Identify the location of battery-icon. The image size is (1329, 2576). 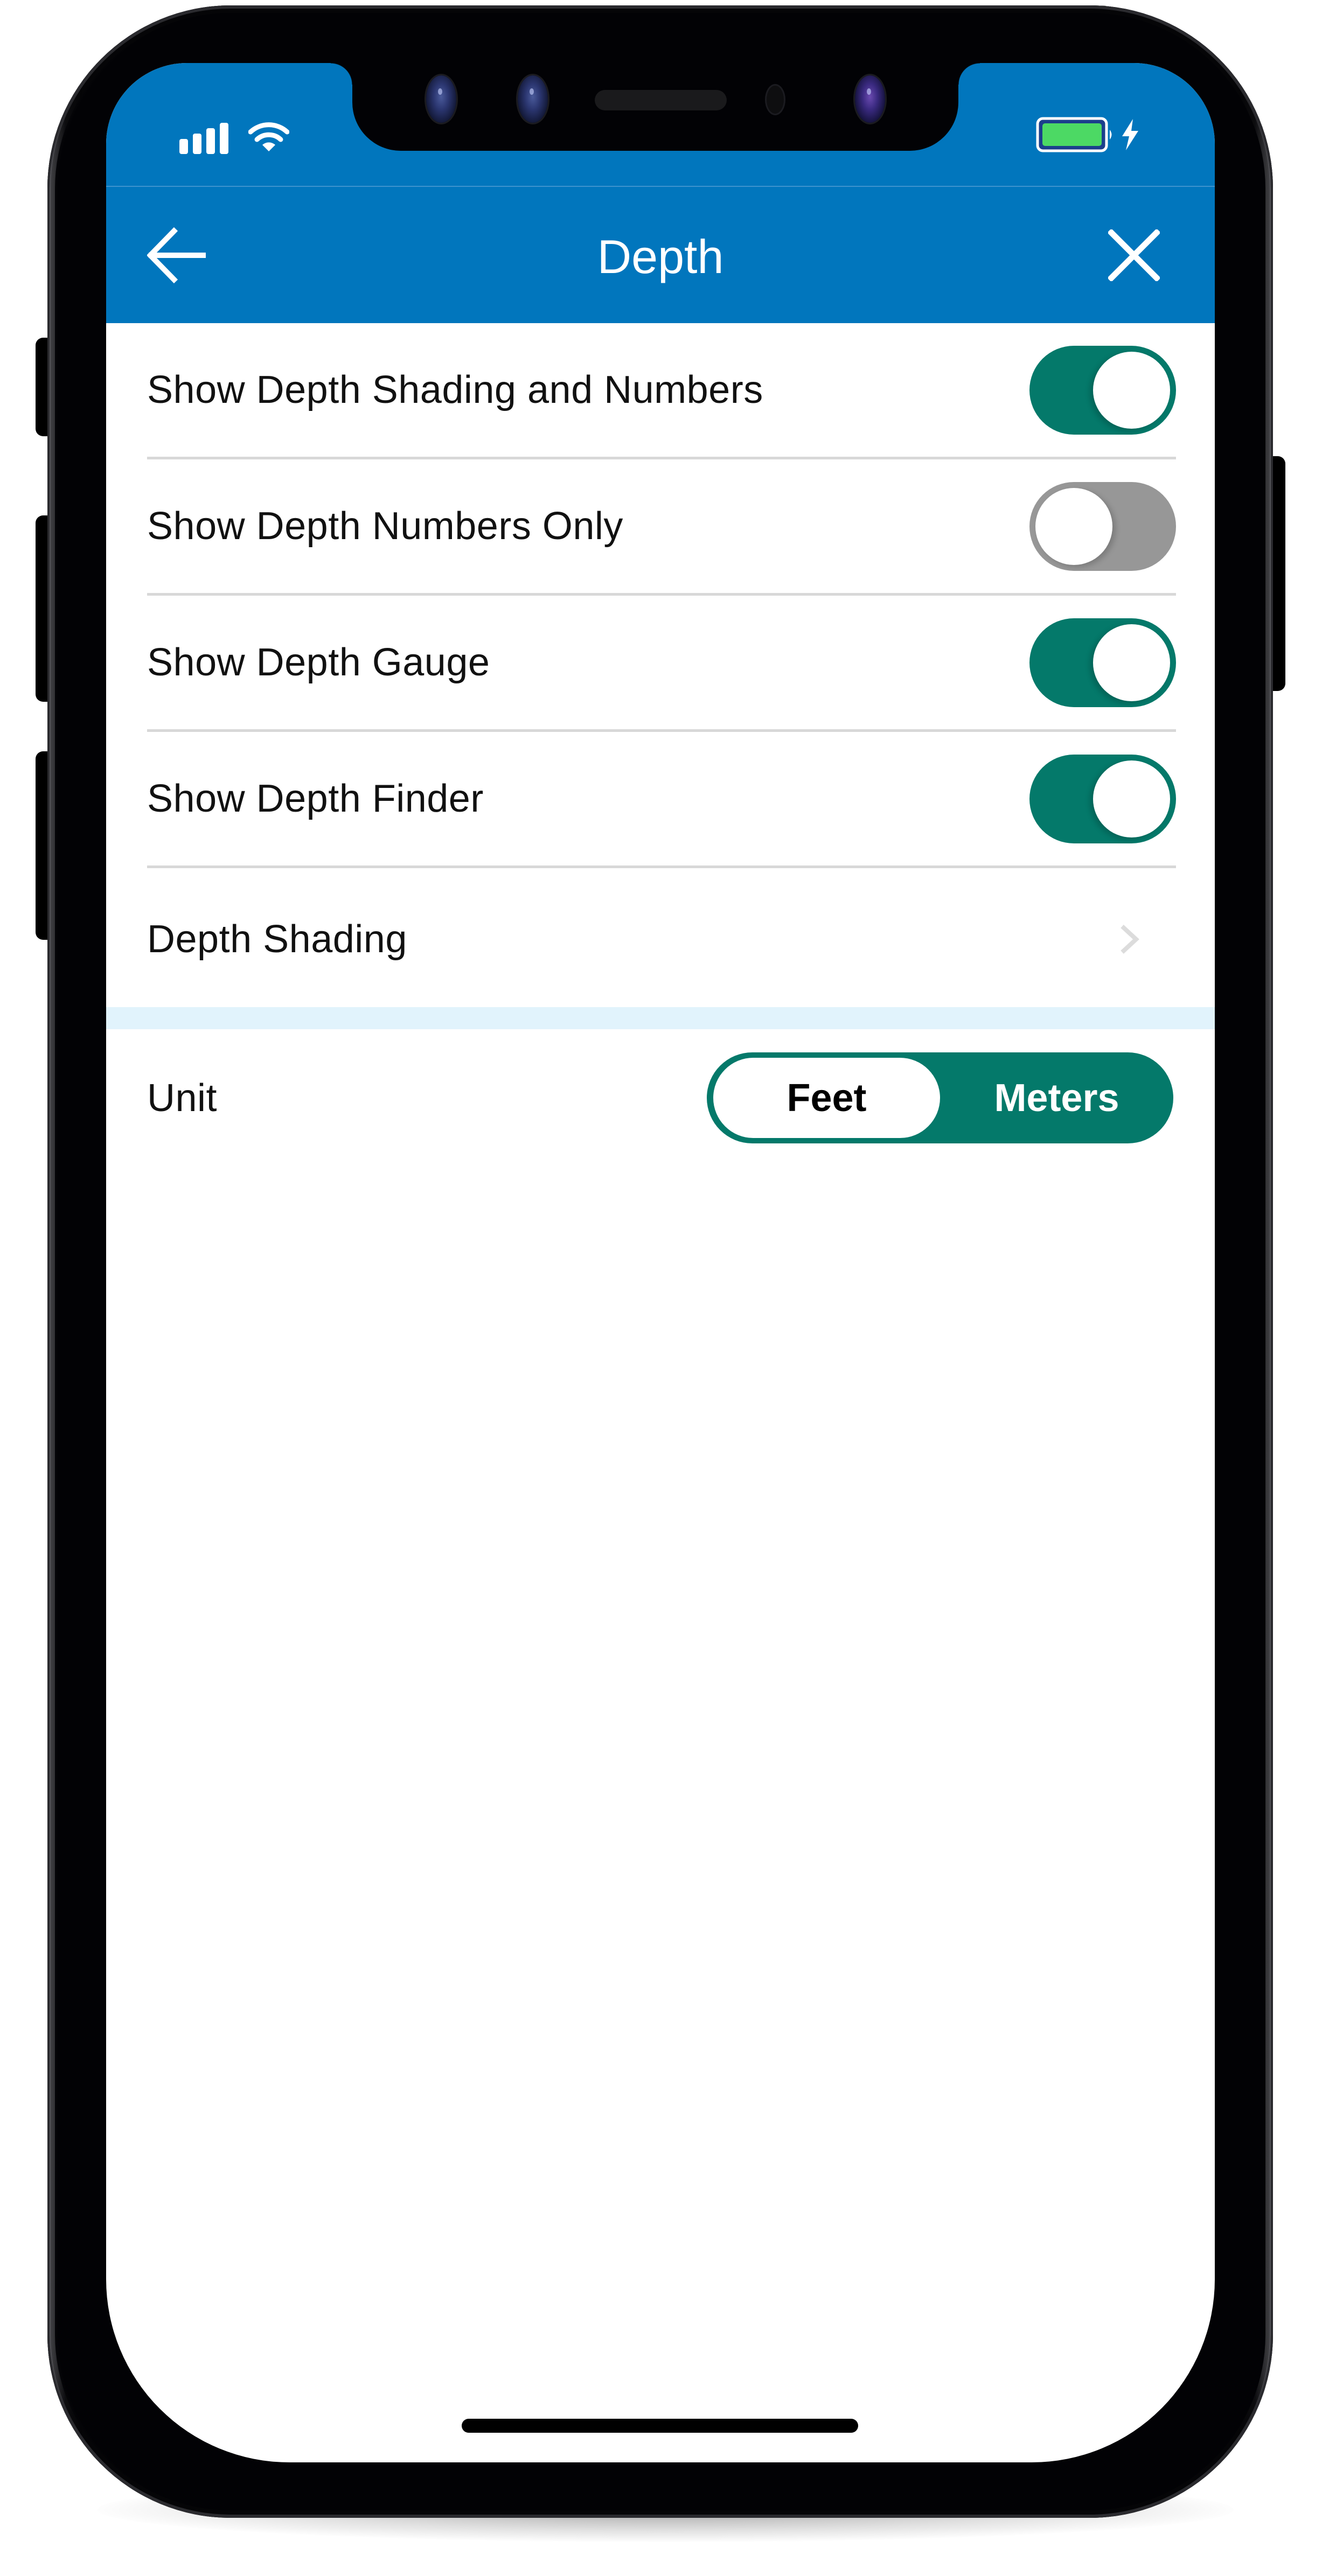
(1074, 134).